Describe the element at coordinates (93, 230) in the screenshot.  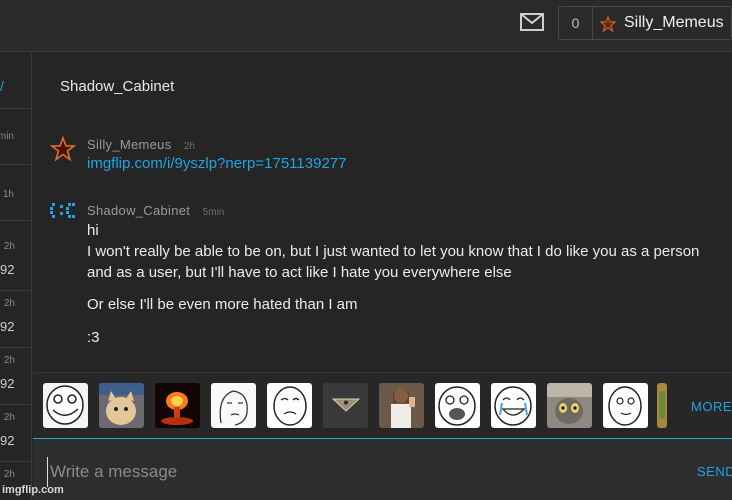
I see `message-line: hi` at that location.